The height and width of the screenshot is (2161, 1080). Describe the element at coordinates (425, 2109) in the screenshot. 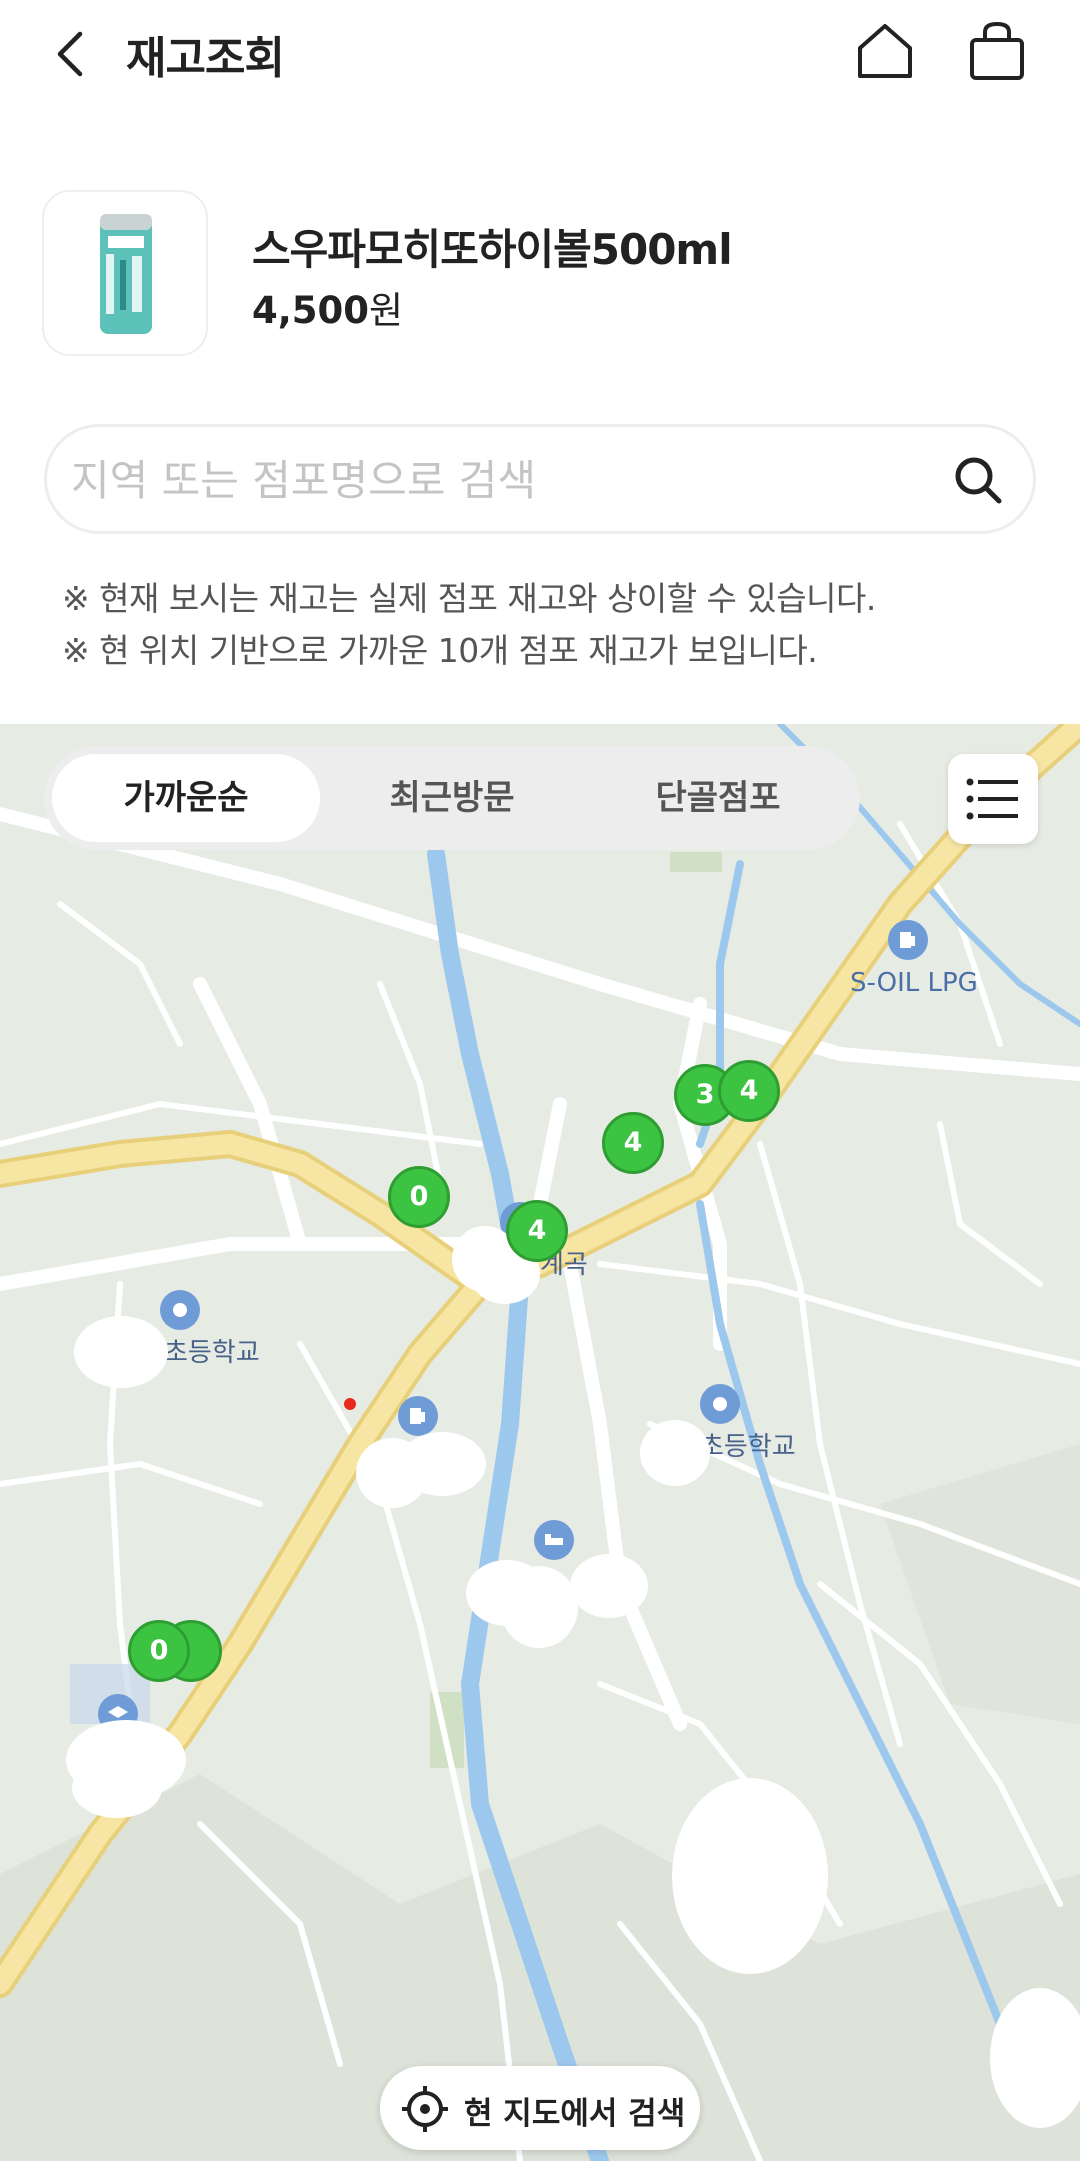

I see `crosshair-icon` at that location.